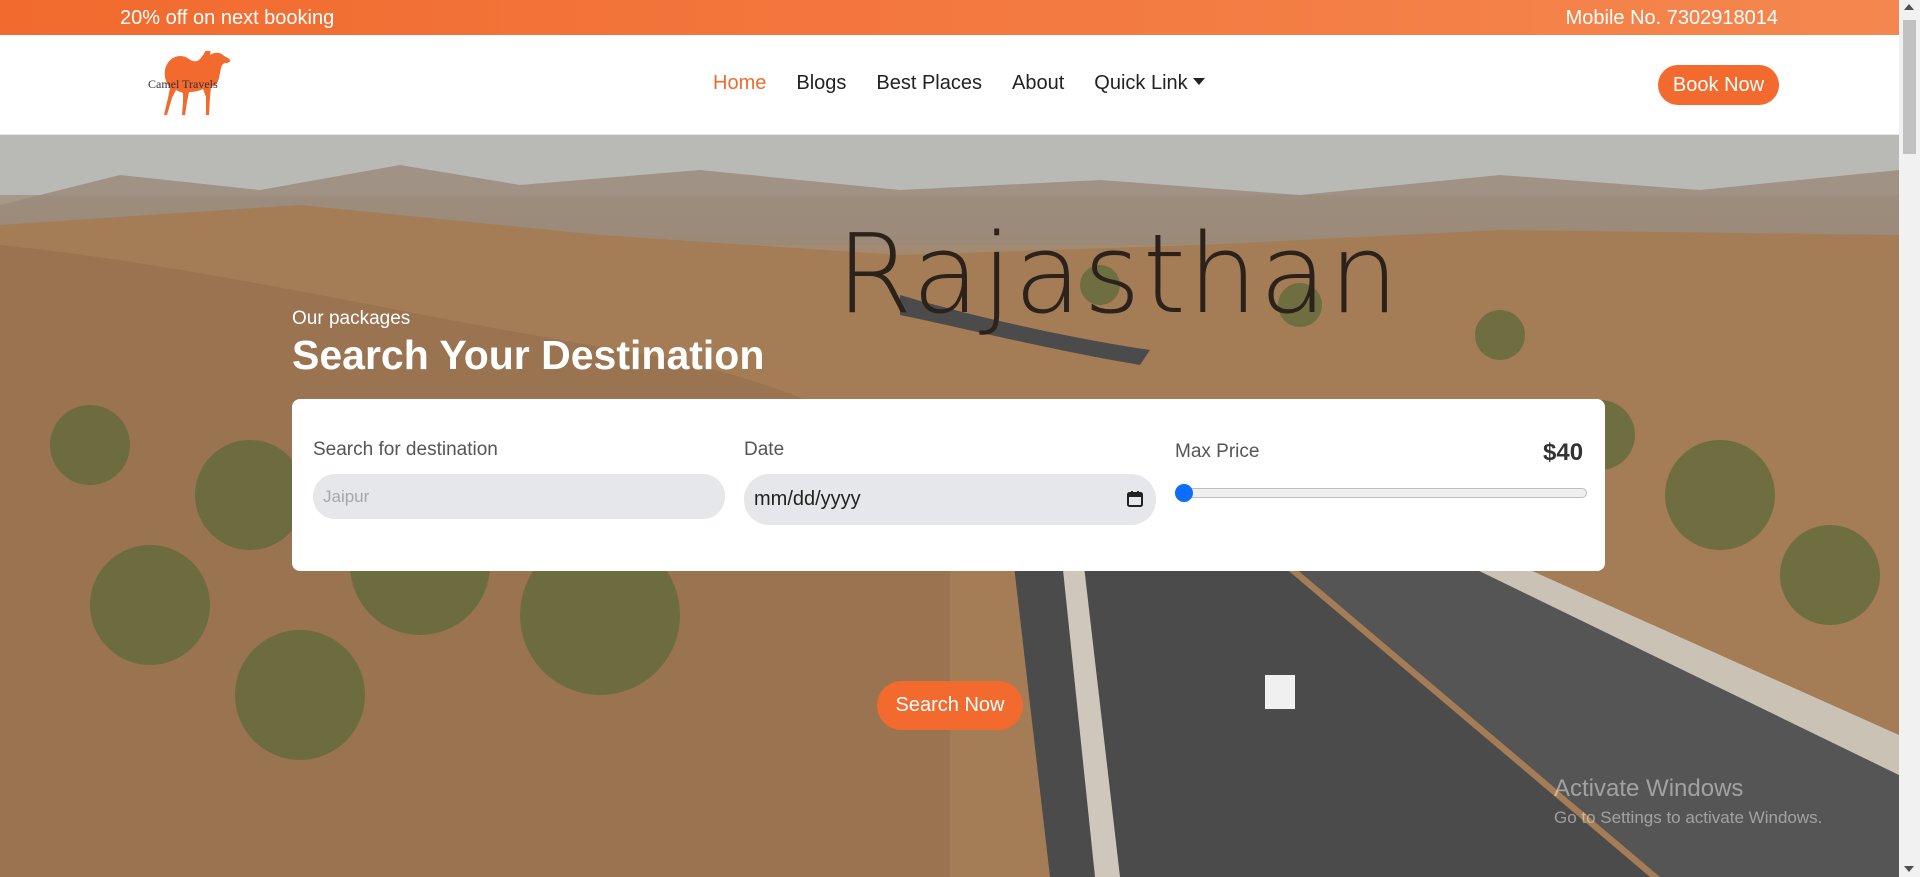  I want to click on scrollbar-thumb, so click(1909, 87).